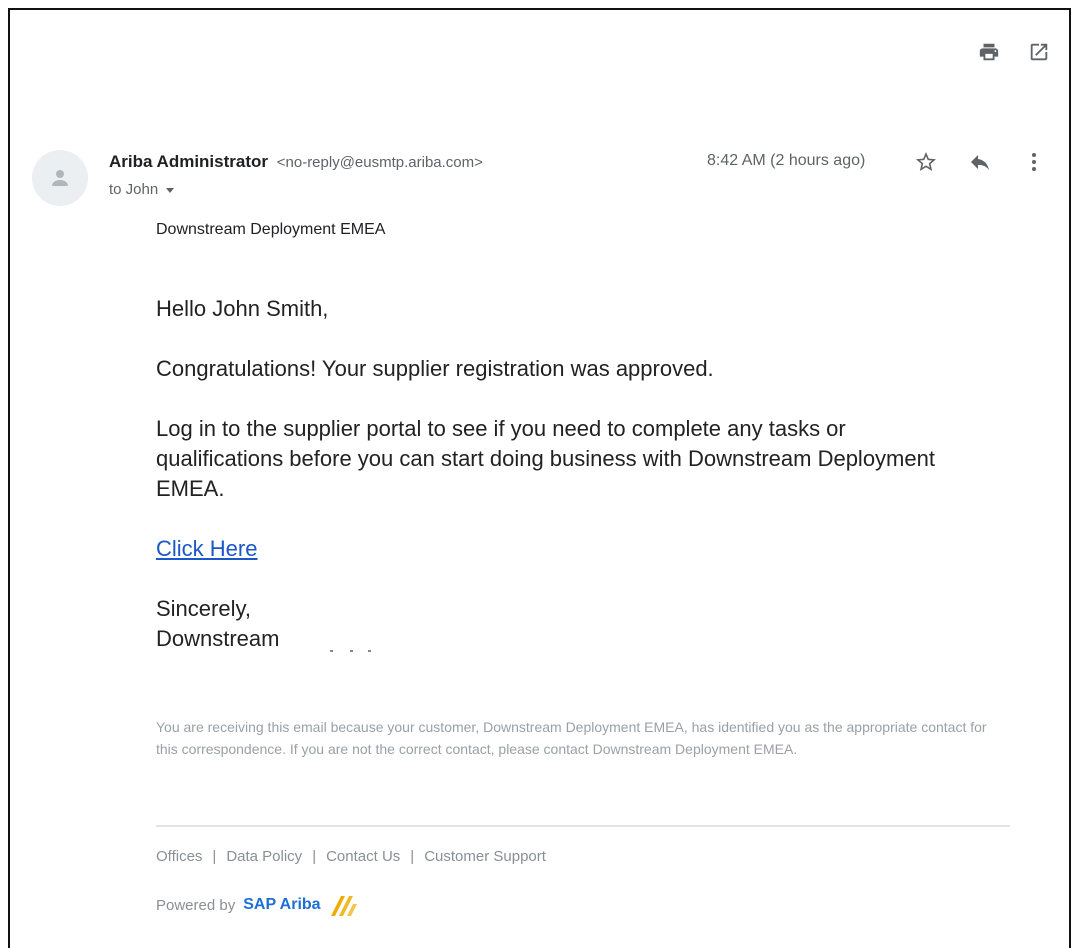  Describe the element at coordinates (203, 608) in the screenshot. I see `signoff-text: Sincerely,` at that location.